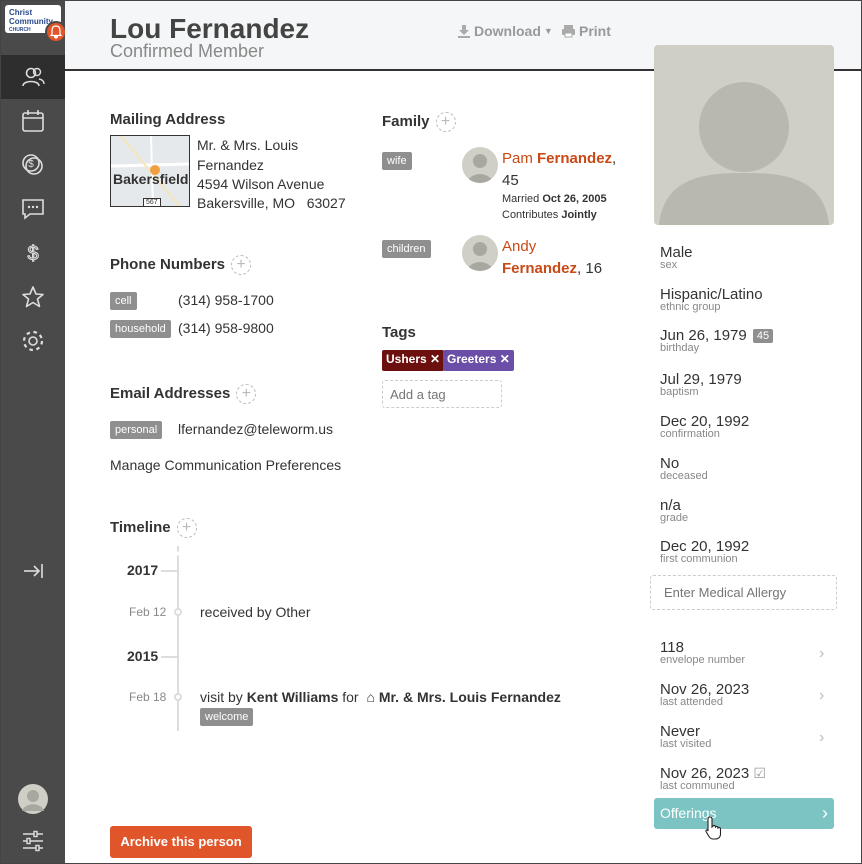 Image resolution: width=862 pixels, height=864 pixels. What do you see at coordinates (227, 717) in the screenshot?
I see `event-badge: welcome` at bounding box center [227, 717].